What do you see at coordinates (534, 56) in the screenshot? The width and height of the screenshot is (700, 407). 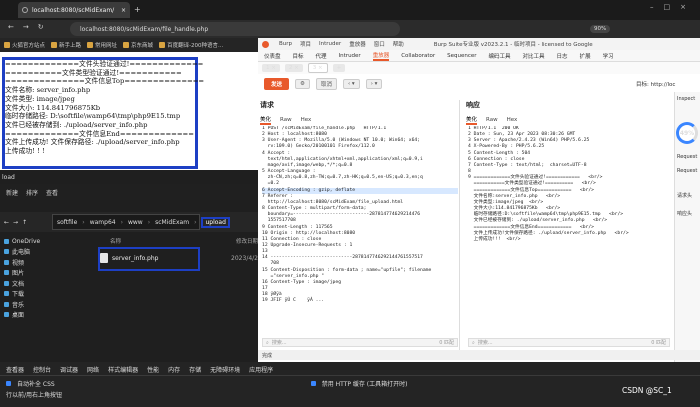 I see `tab-8: 对比工具` at bounding box center [534, 56].